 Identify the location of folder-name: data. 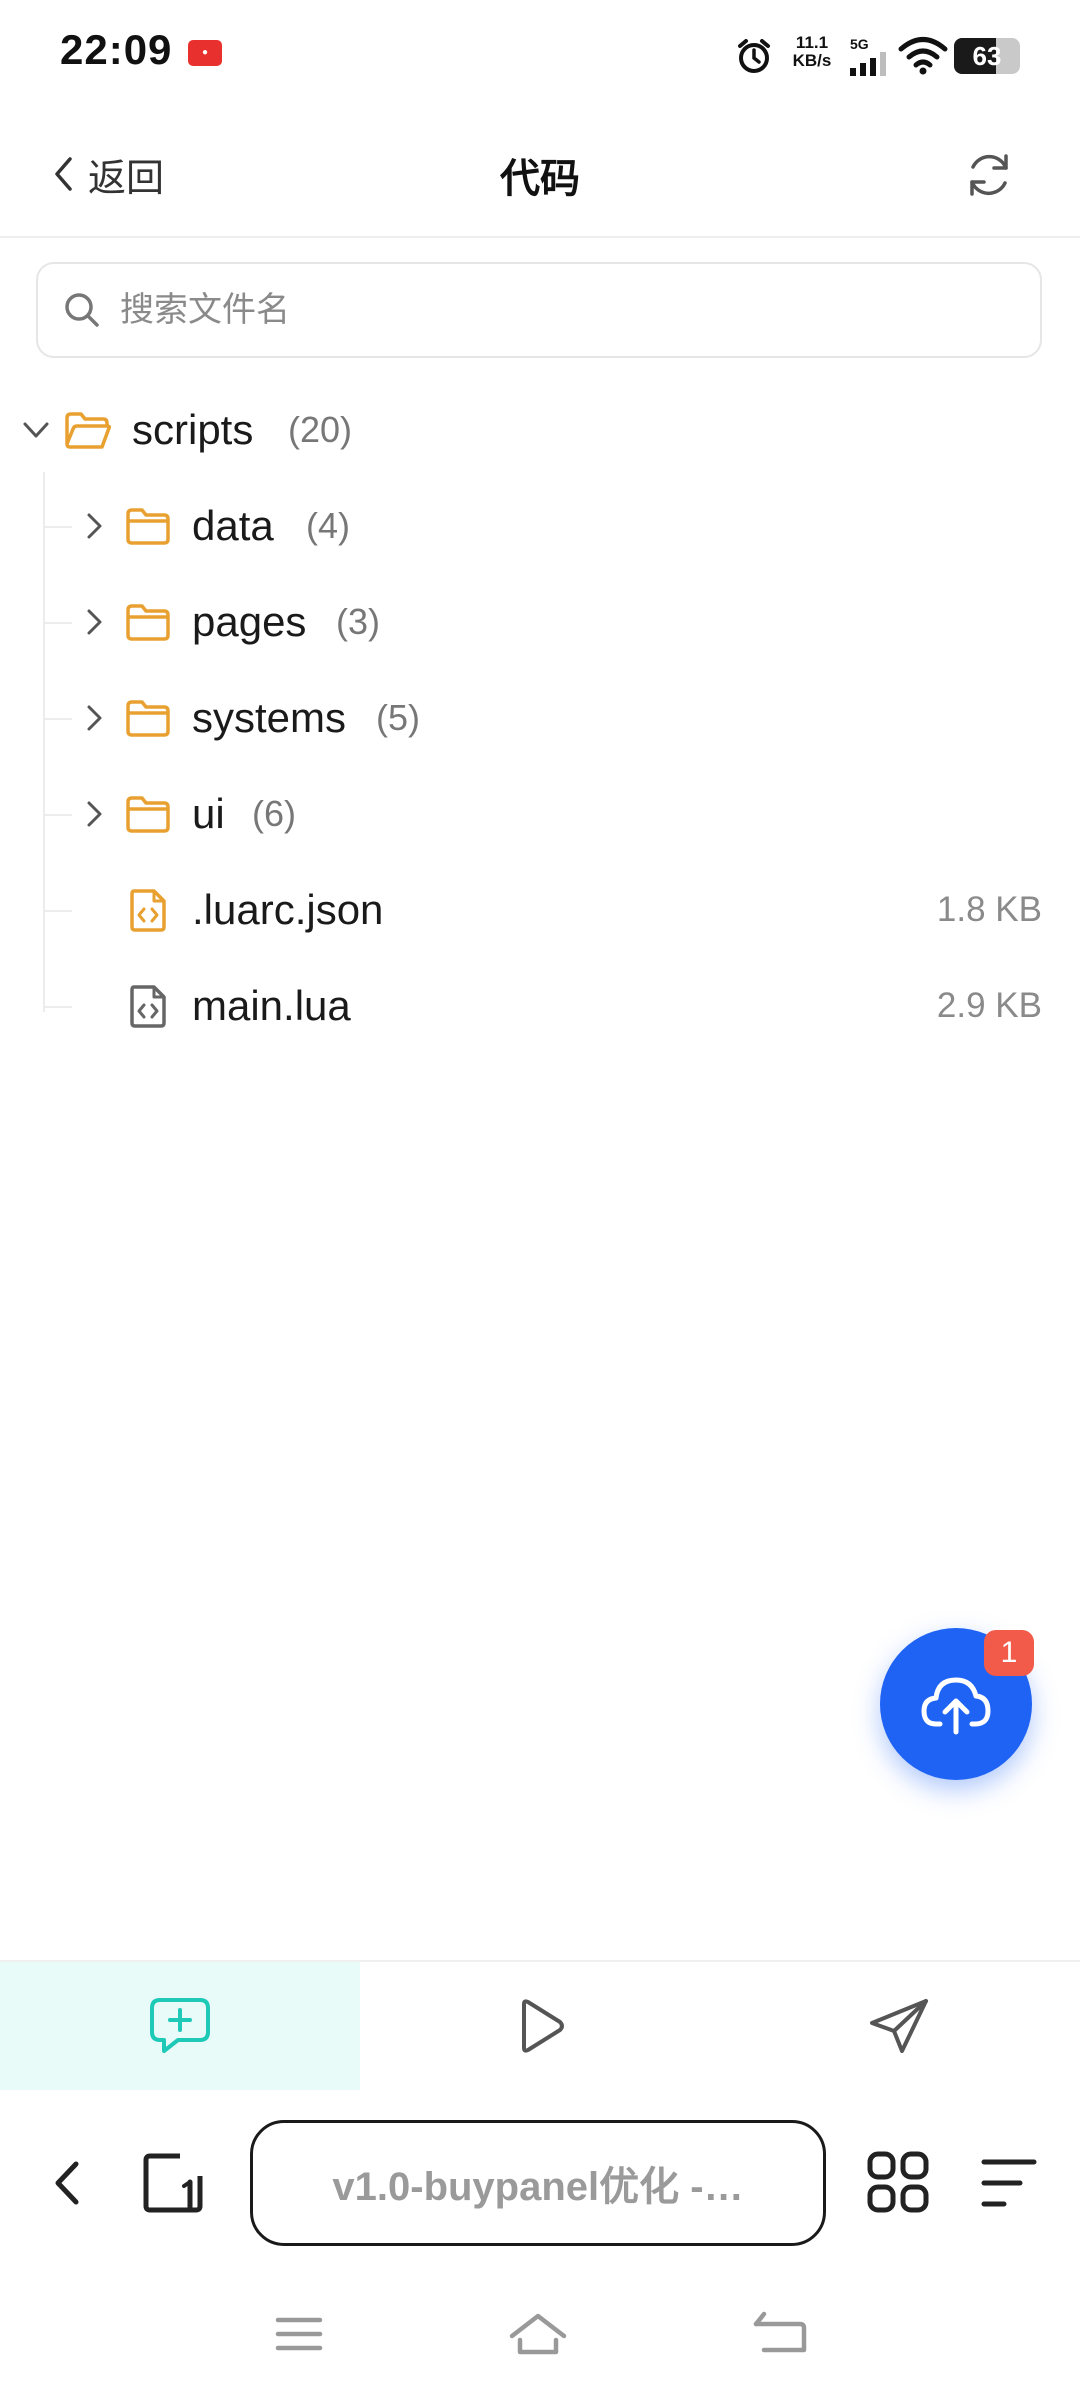
(233, 525).